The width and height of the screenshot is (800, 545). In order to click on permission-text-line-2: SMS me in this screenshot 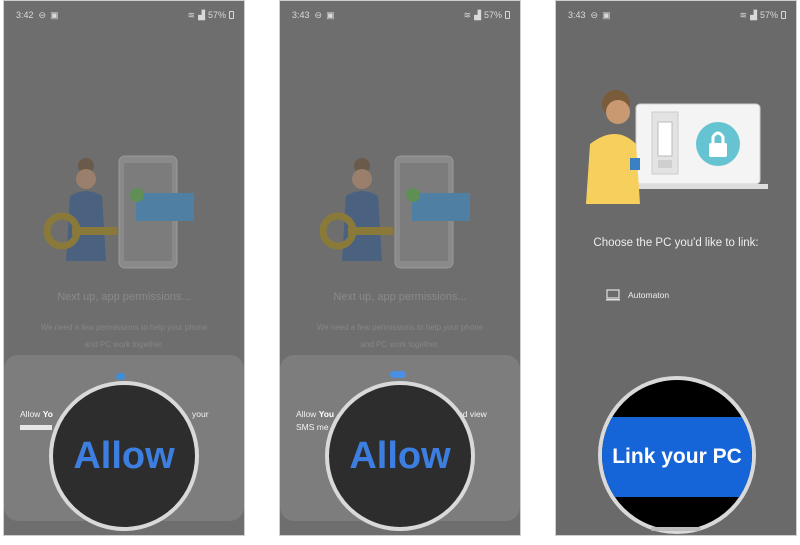, I will do `click(312, 427)`.